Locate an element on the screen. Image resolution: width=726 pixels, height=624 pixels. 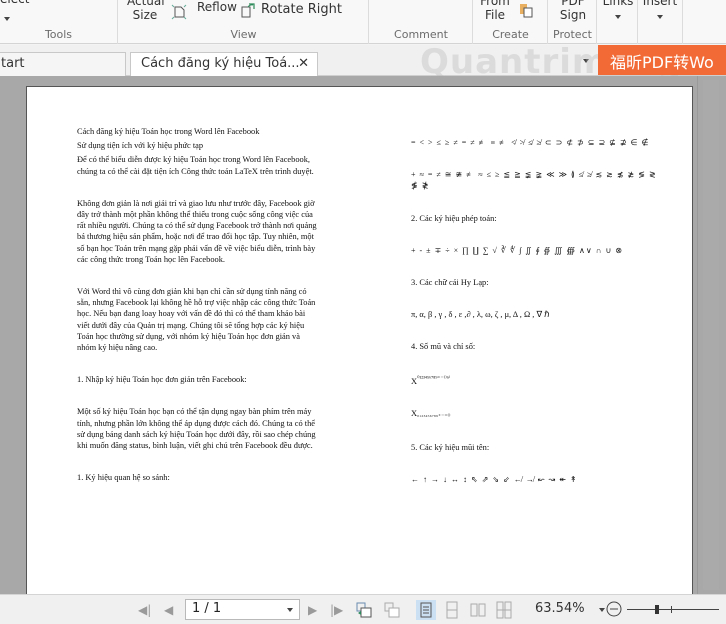
continuous-facing-icon is located at coordinates (504, 610).